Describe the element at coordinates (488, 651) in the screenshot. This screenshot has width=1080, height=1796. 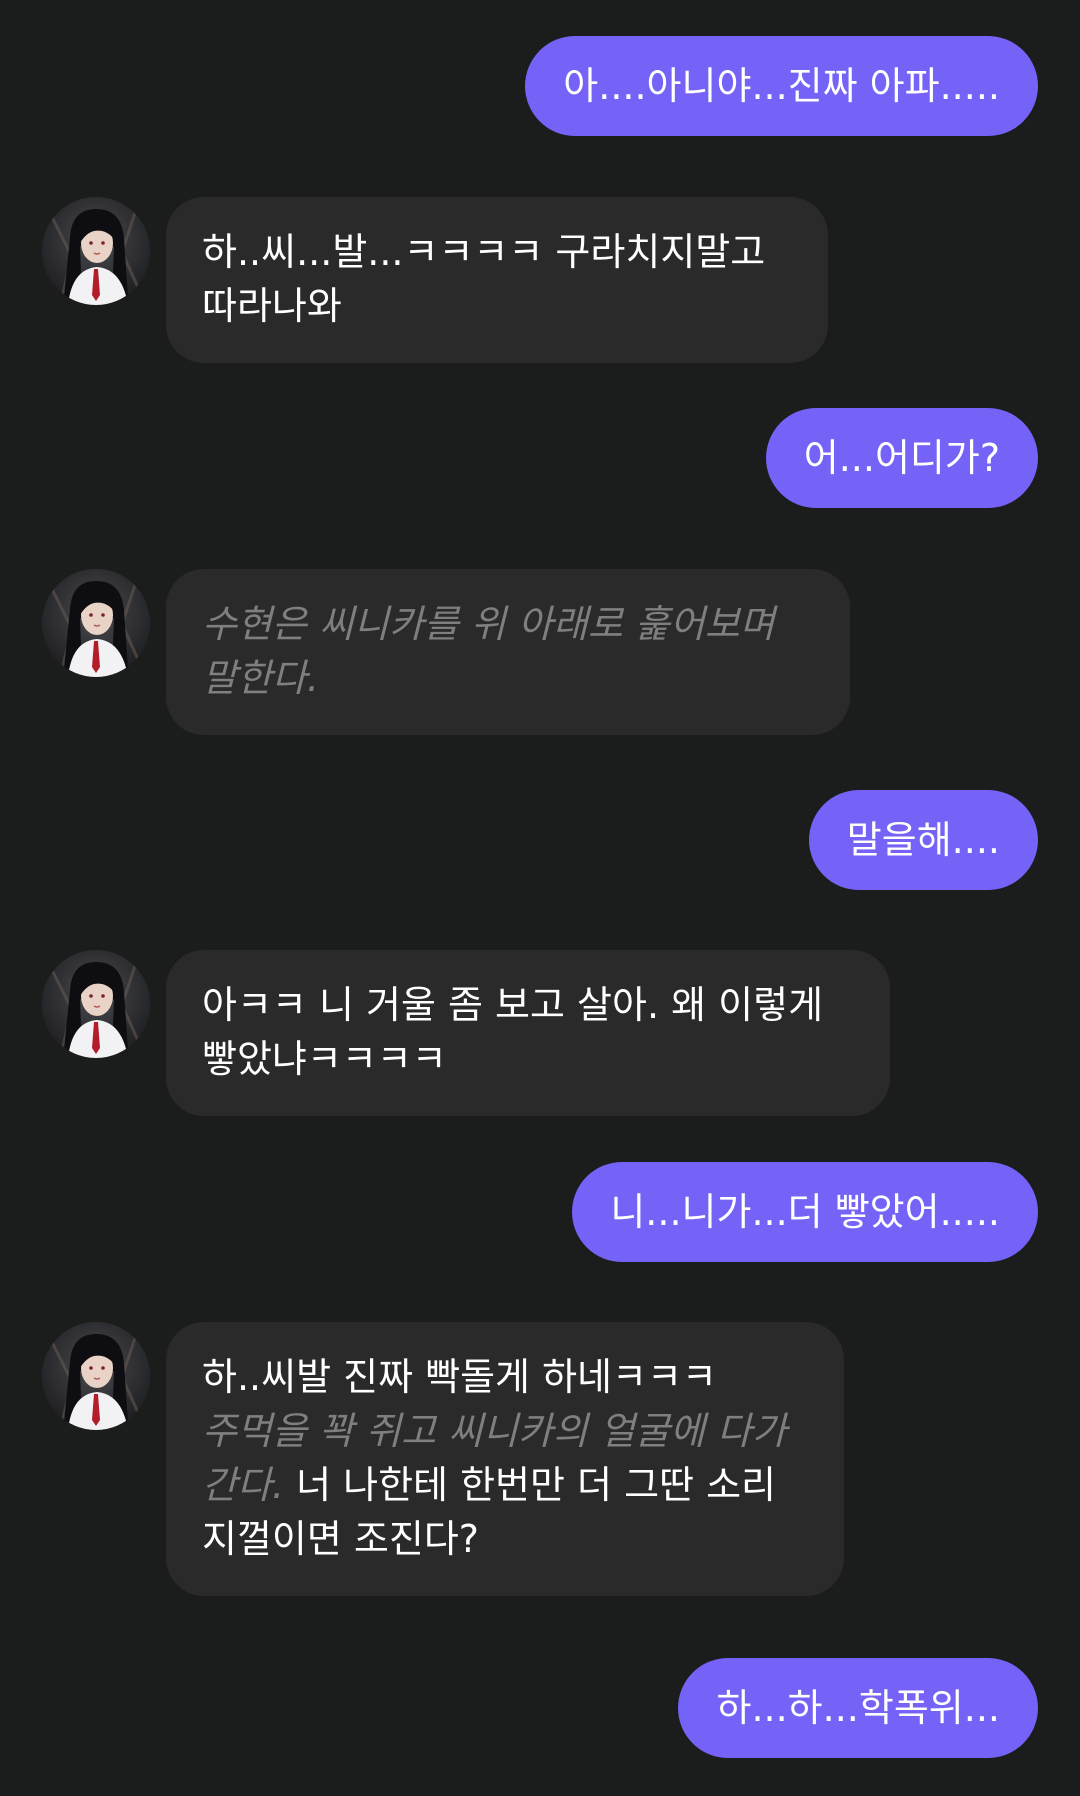
I see `narration-text: 수현은 씨니카를 위 아래로 훑어보며 말한다.` at that location.